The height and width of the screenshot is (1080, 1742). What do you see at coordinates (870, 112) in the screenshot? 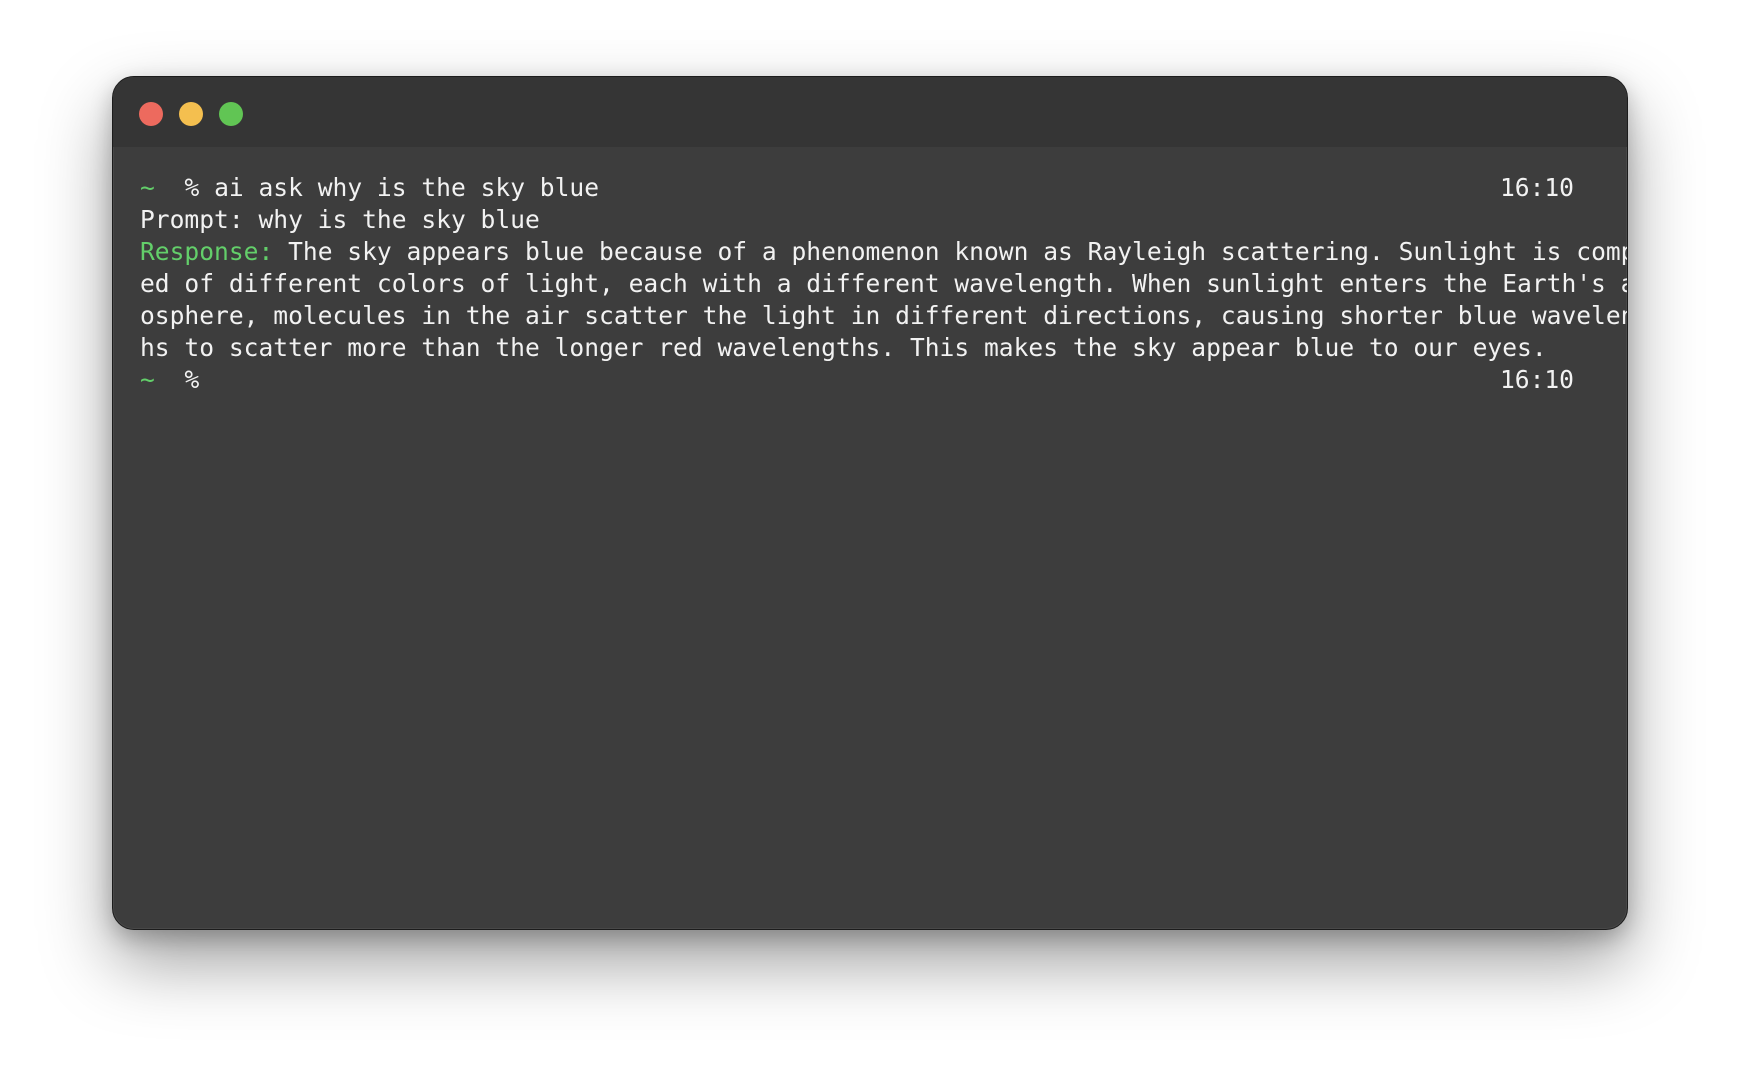
I see `title-bar` at bounding box center [870, 112].